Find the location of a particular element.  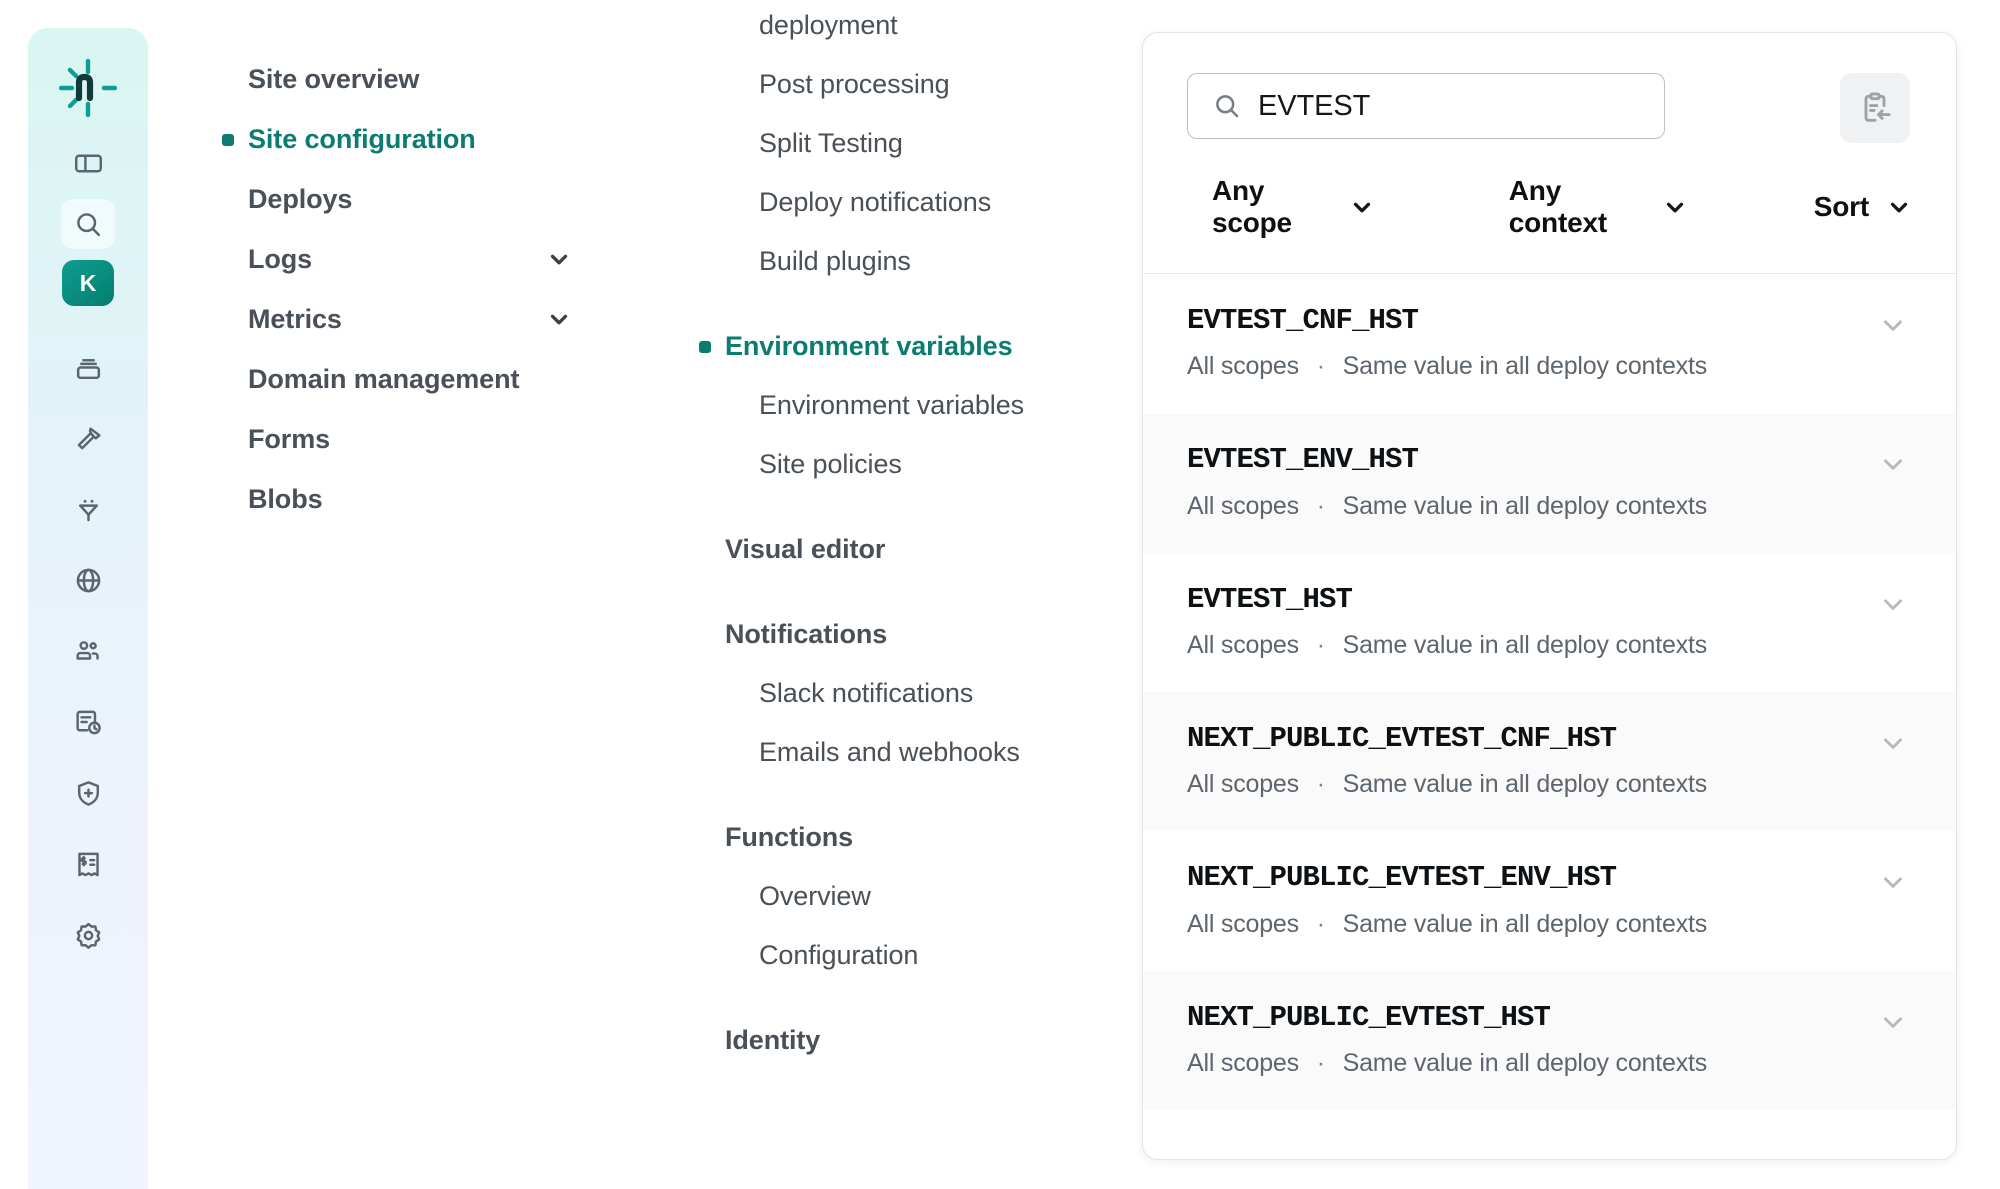

import-clipboard-icon is located at coordinates (1875, 108).